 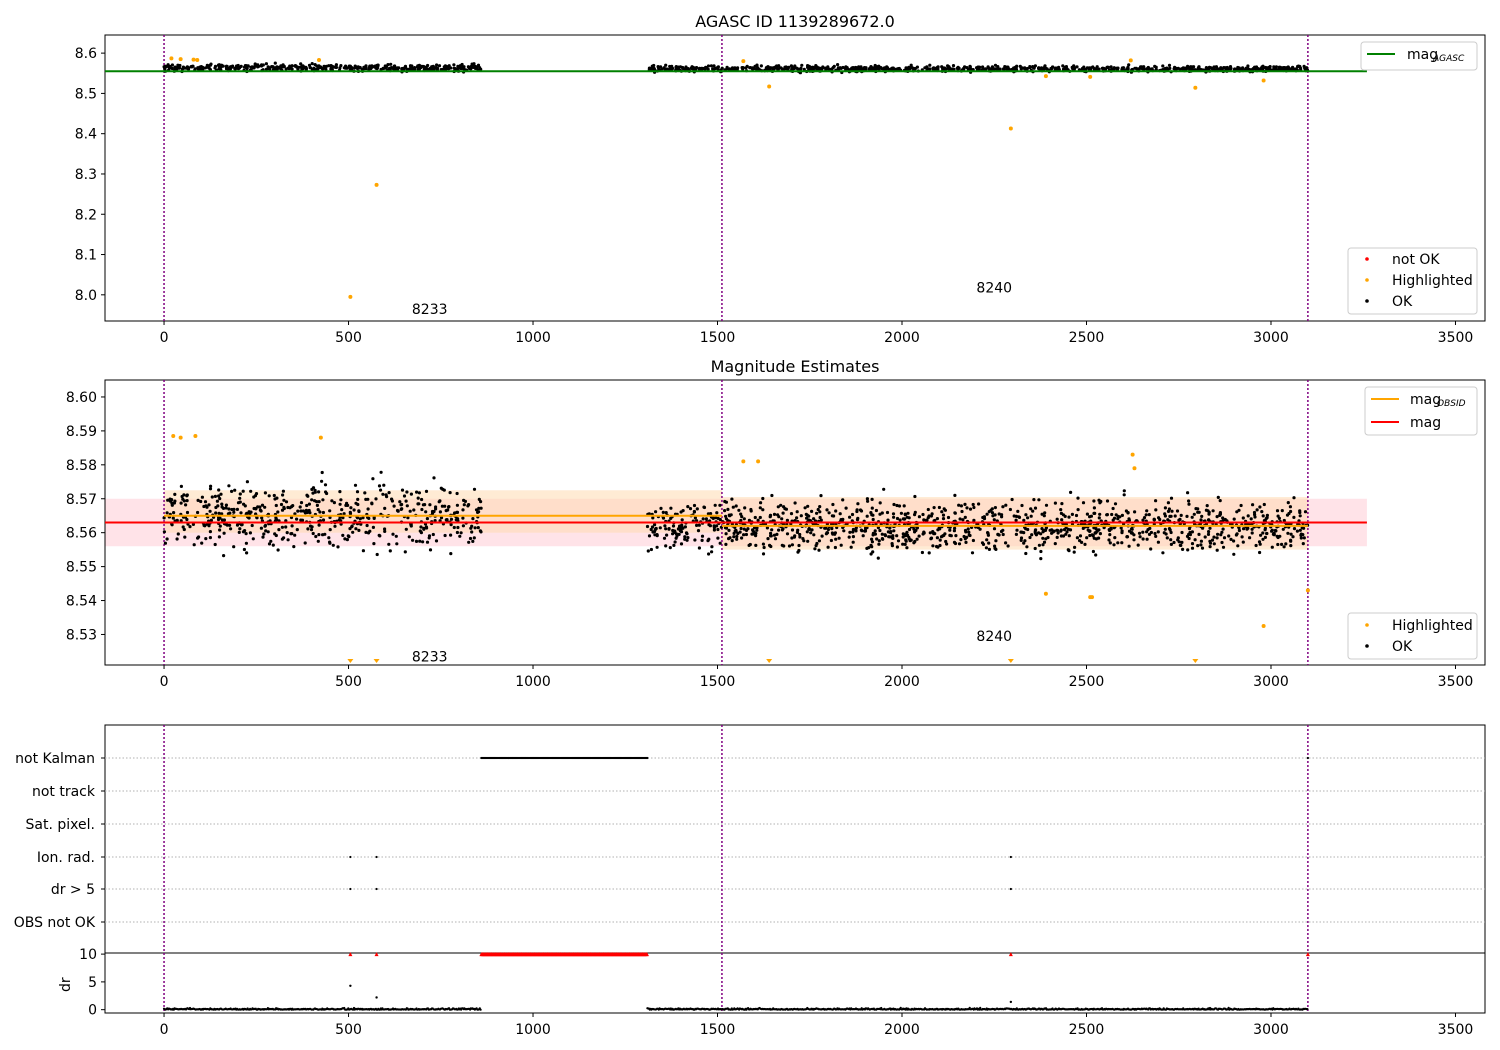 What do you see at coordinates (647, 758) in the screenshot?
I see `flag-point` at bounding box center [647, 758].